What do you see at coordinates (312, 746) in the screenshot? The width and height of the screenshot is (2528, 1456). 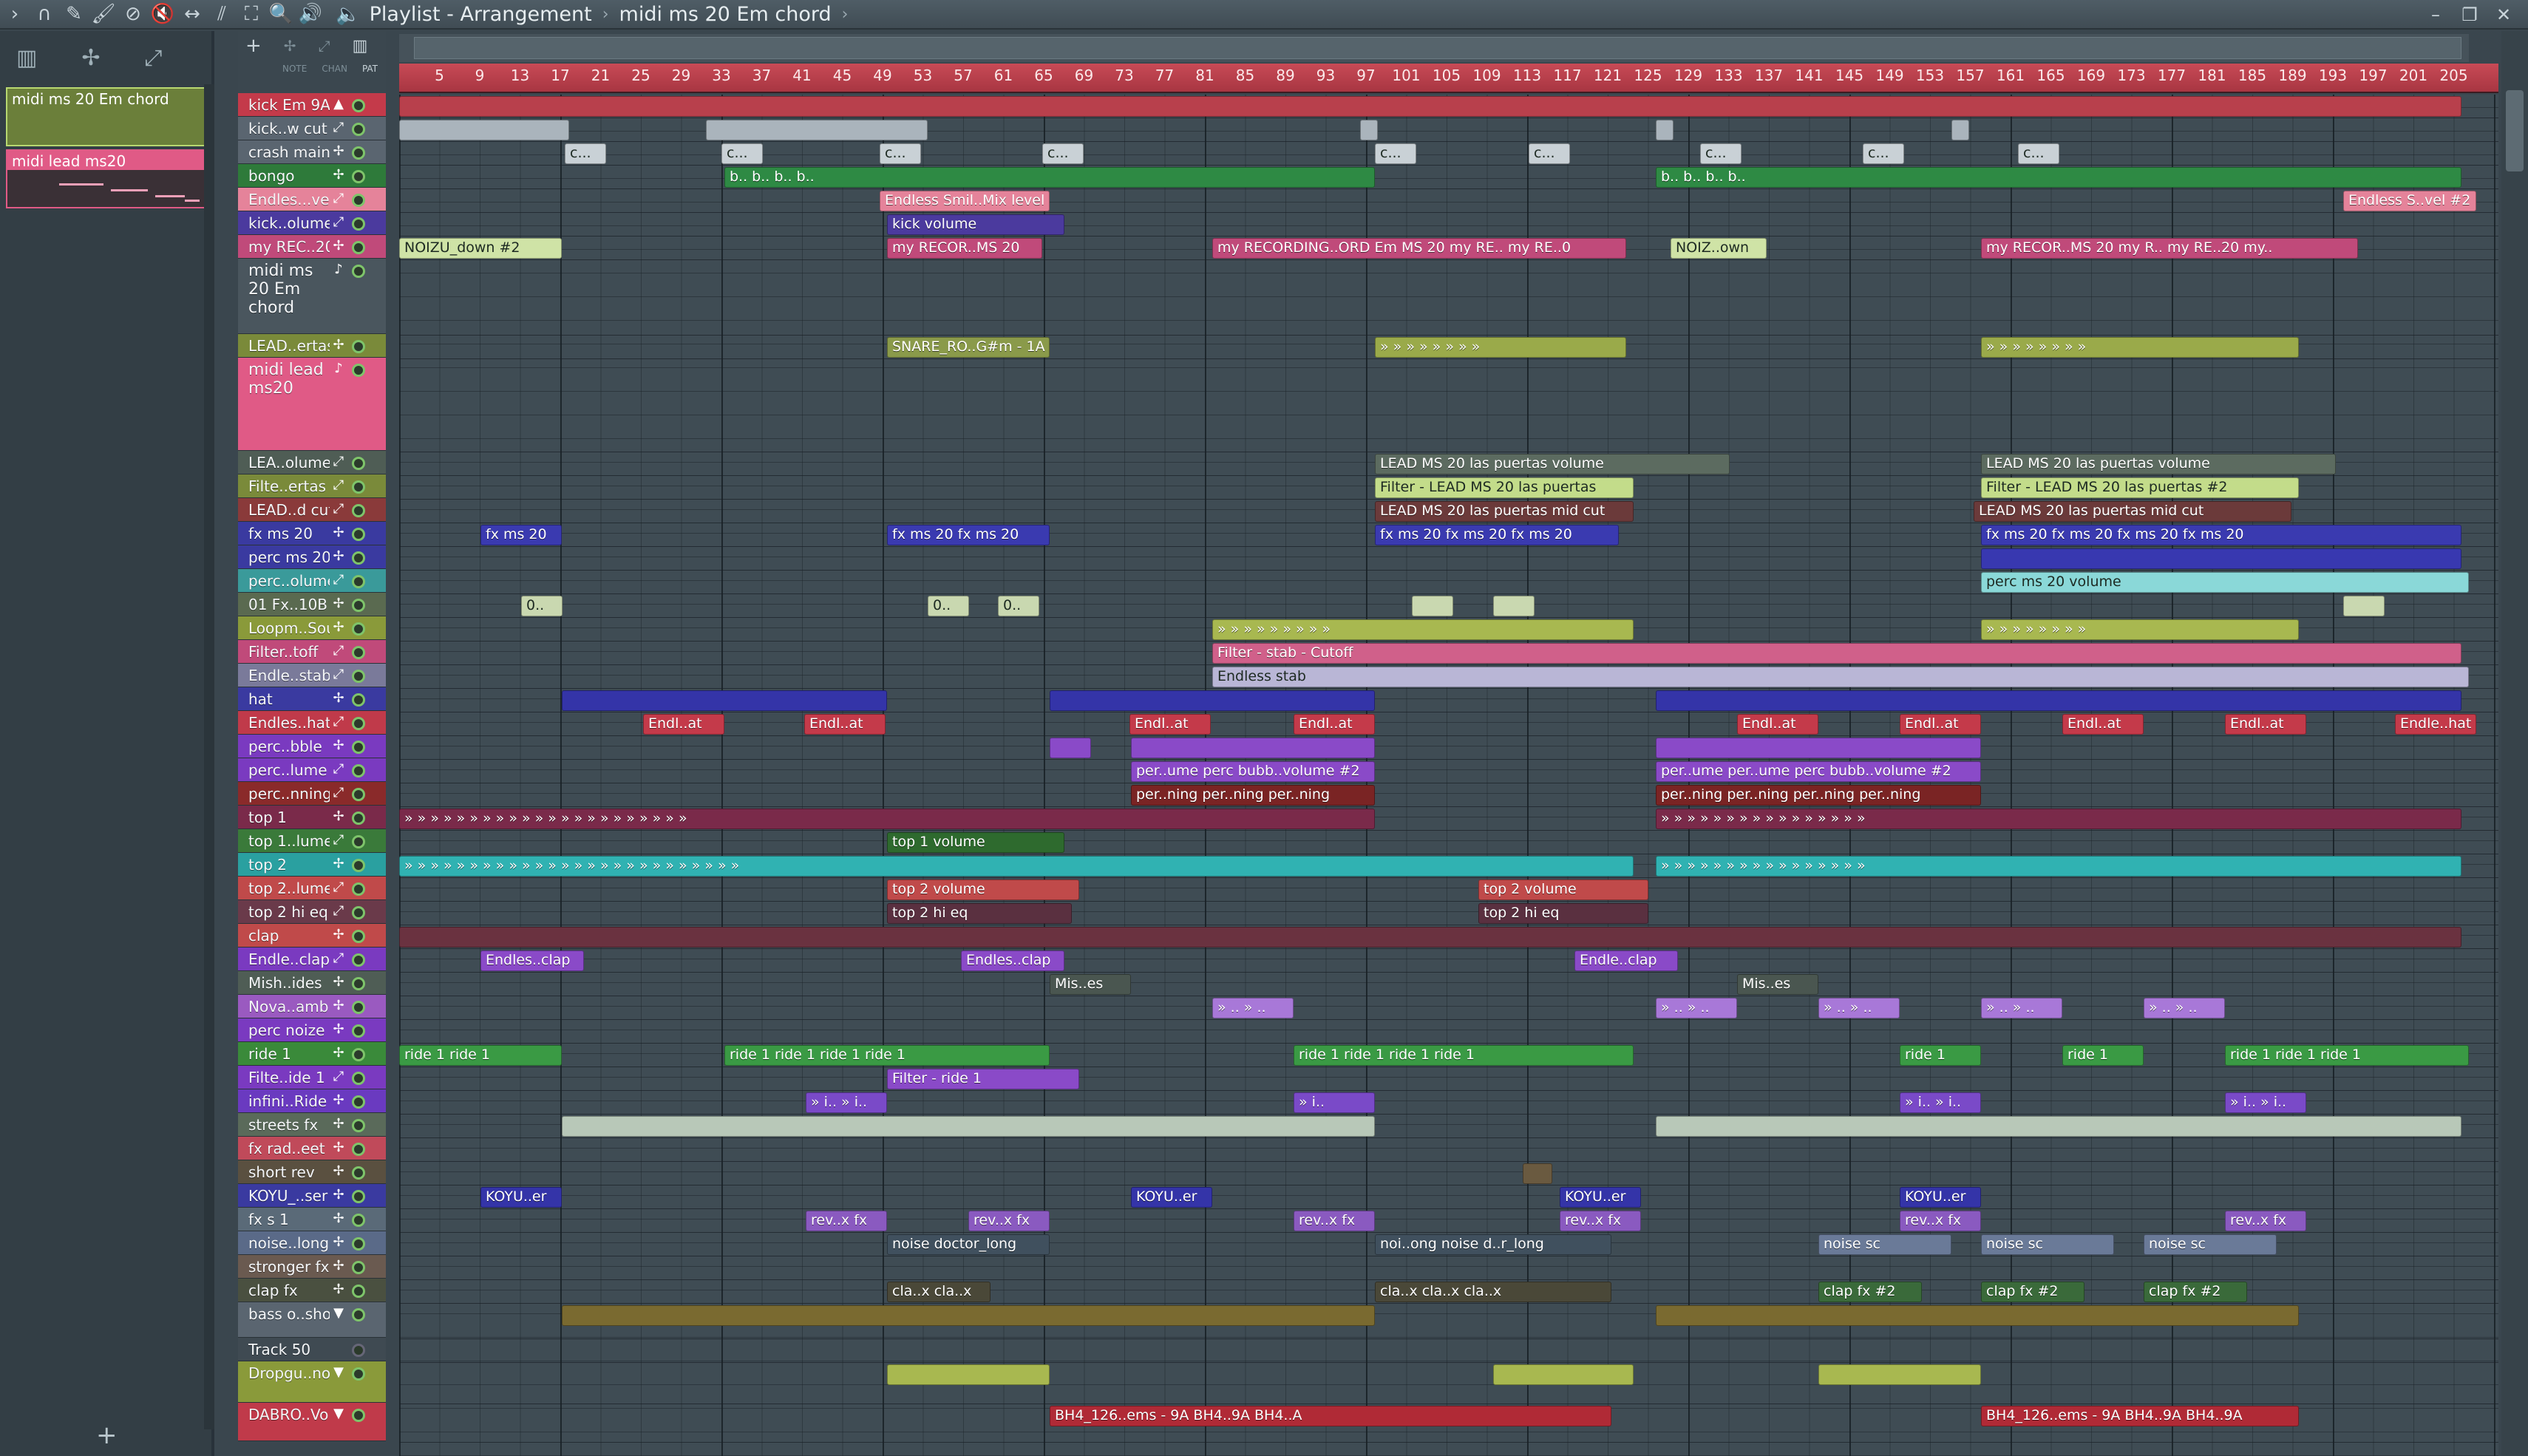 I see `track-header: perc..bble ✢` at bounding box center [312, 746].